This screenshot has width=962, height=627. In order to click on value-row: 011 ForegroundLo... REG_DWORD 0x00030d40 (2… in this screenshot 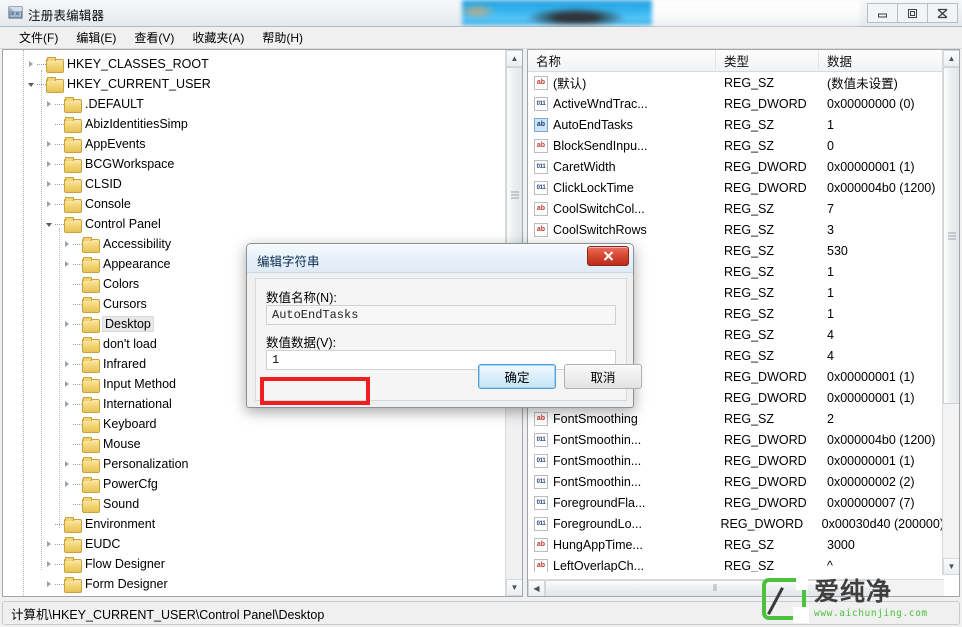, I will do `click(736, 523)`.